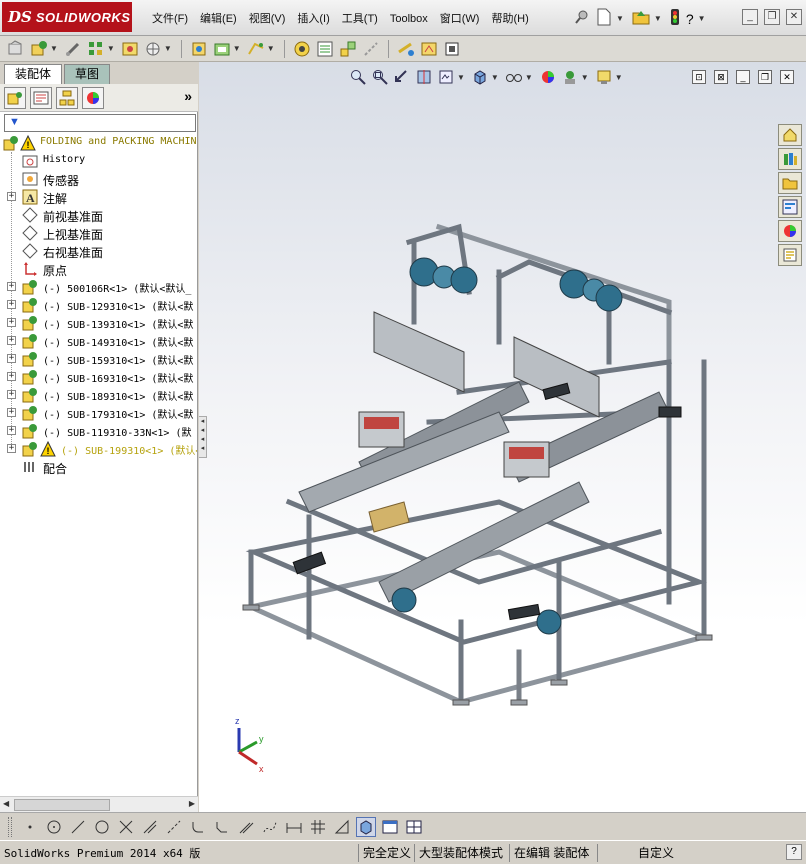 This screenshot has width=806, height=864. Describe the element at coordinates (96, 49) in the screenshot. I see `linear-pattern-icon` at that location.